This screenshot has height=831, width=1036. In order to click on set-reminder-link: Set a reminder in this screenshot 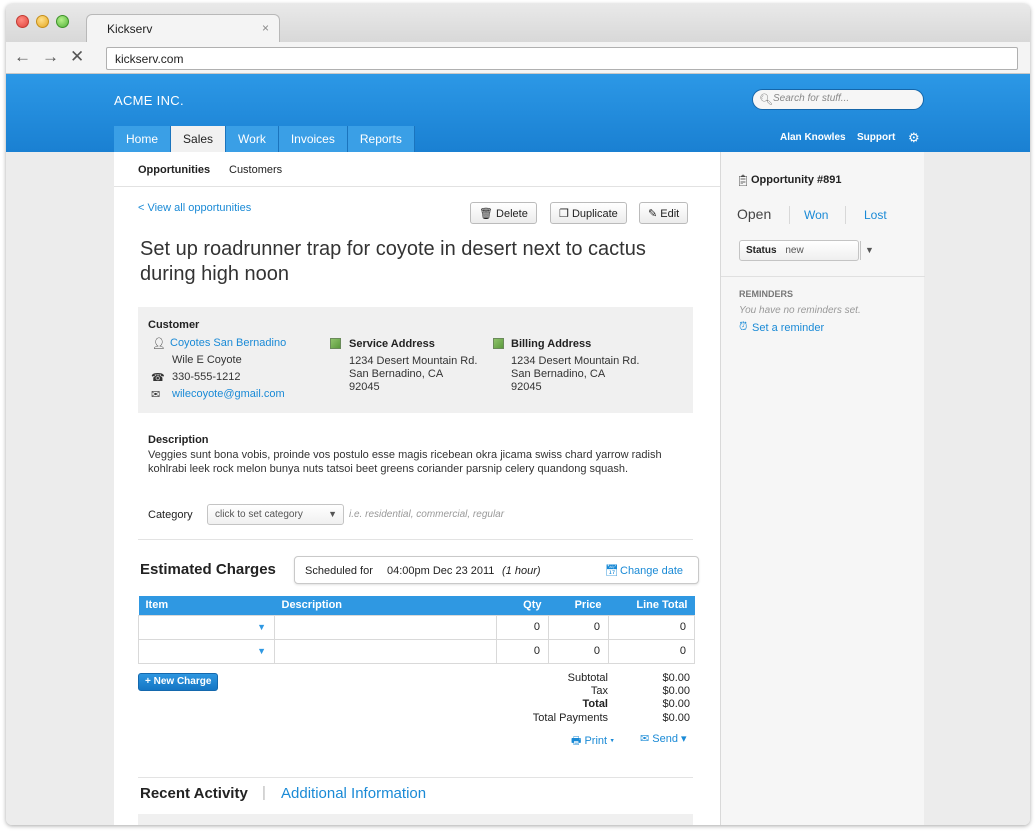, I will do `click(788, 328)`.